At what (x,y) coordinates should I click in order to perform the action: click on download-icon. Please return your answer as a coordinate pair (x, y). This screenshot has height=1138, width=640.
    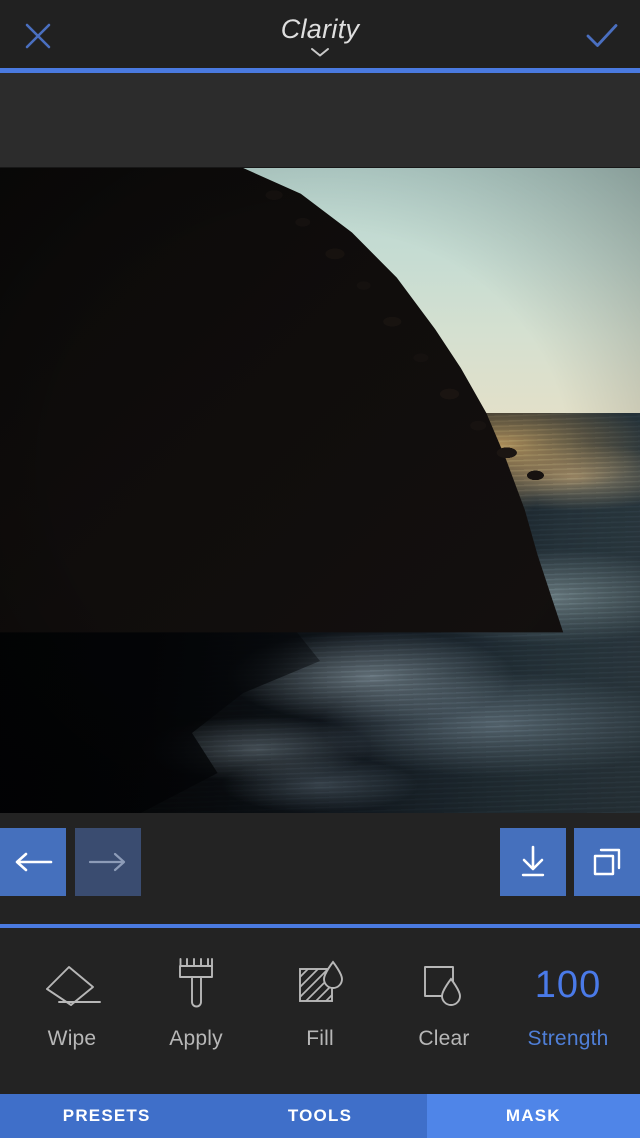
    Looking at the image, I should click on (533, 861).